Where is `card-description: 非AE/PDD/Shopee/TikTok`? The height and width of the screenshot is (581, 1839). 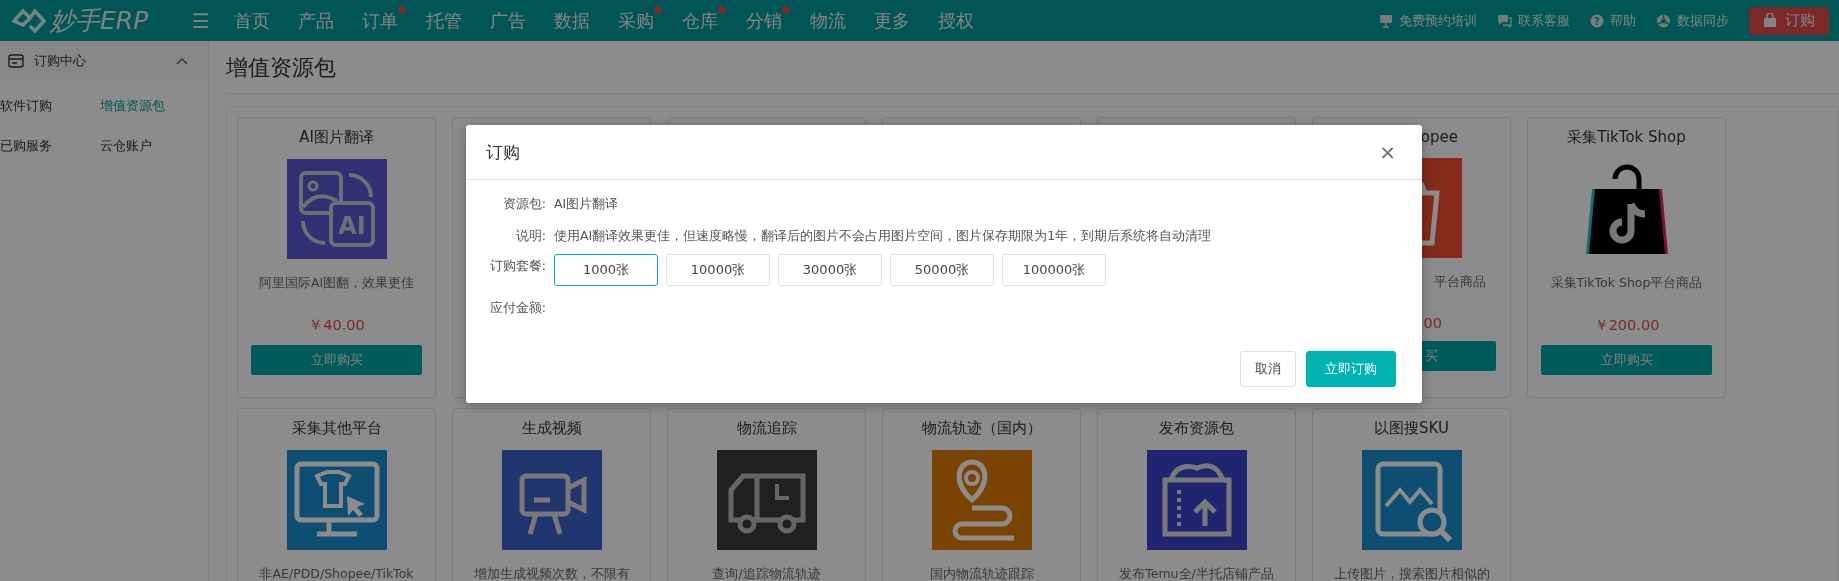 card-description: 非AE/PDD/Shopee/TikTok is located at coordinates (336, 573).